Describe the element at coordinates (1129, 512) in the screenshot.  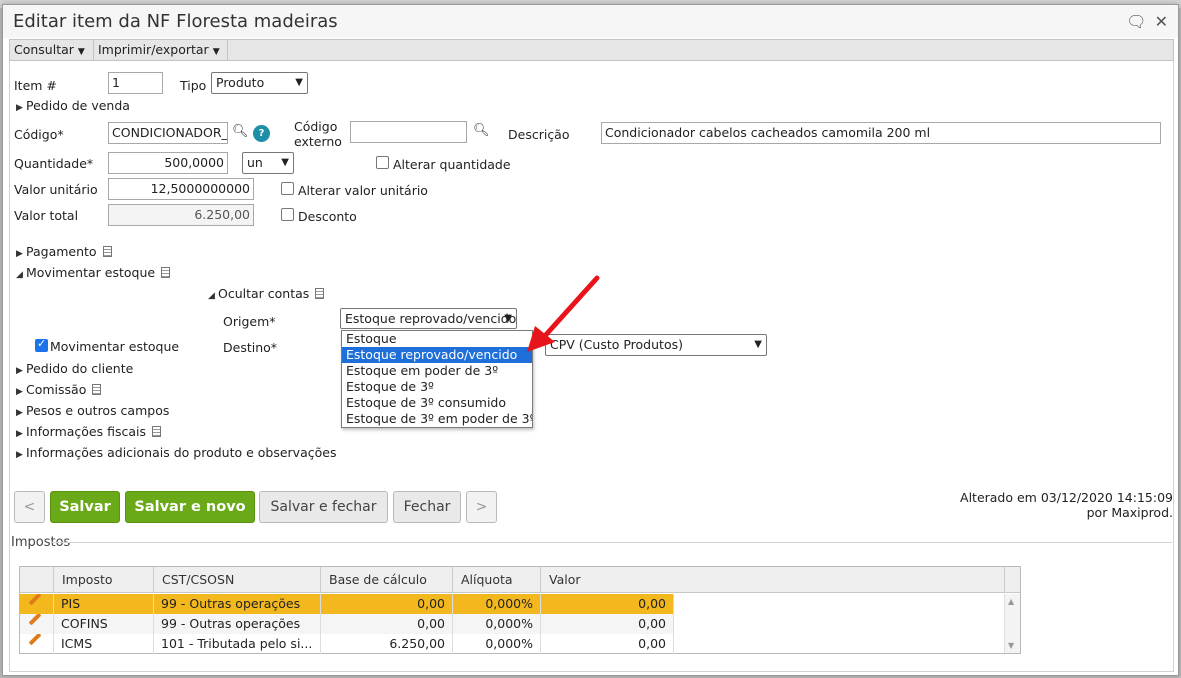
I see `audit-line-2: por Maxiprod.` at that location.